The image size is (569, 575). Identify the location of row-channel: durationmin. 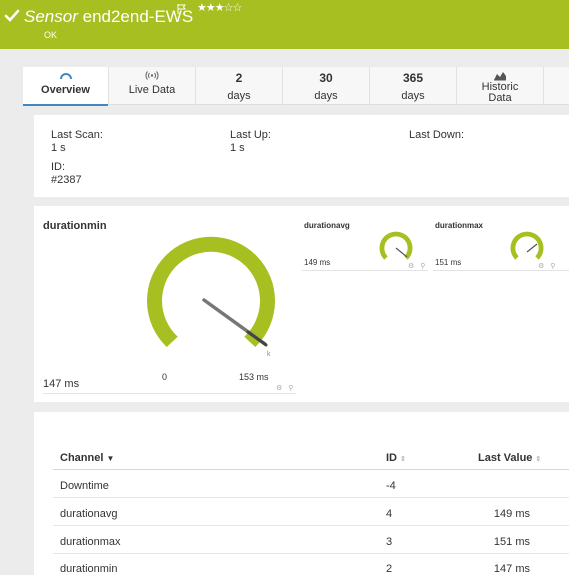
(89, 569).